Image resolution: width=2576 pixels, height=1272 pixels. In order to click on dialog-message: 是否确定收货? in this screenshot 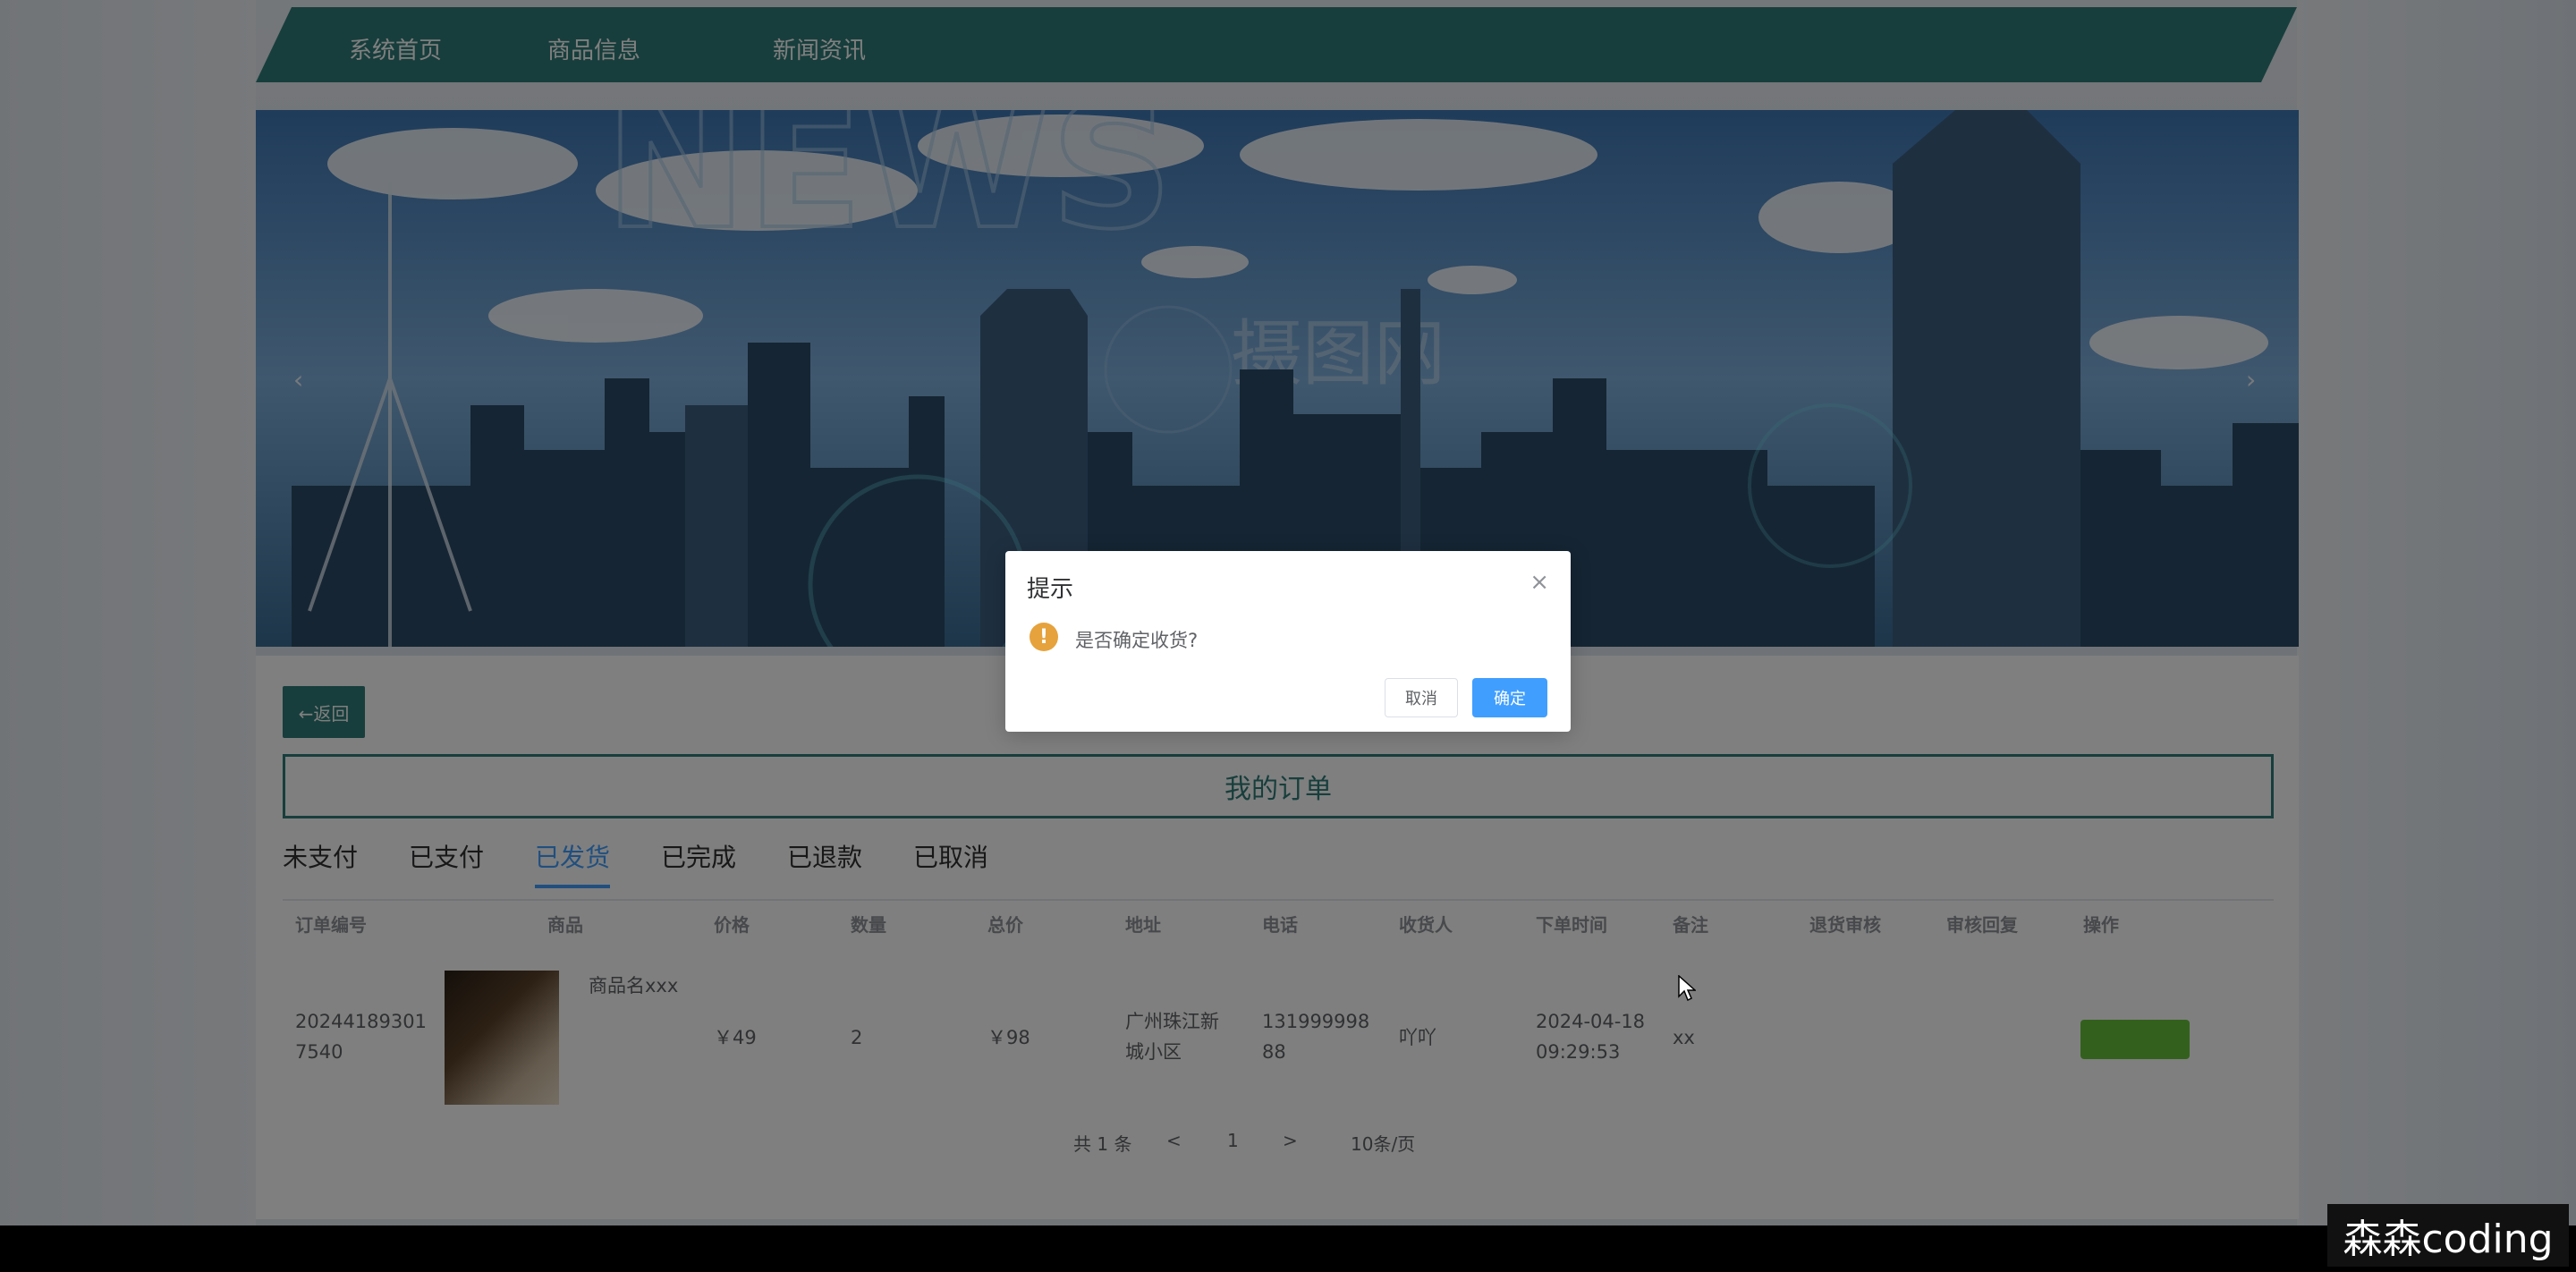, I will do `click(1137, 640)`.